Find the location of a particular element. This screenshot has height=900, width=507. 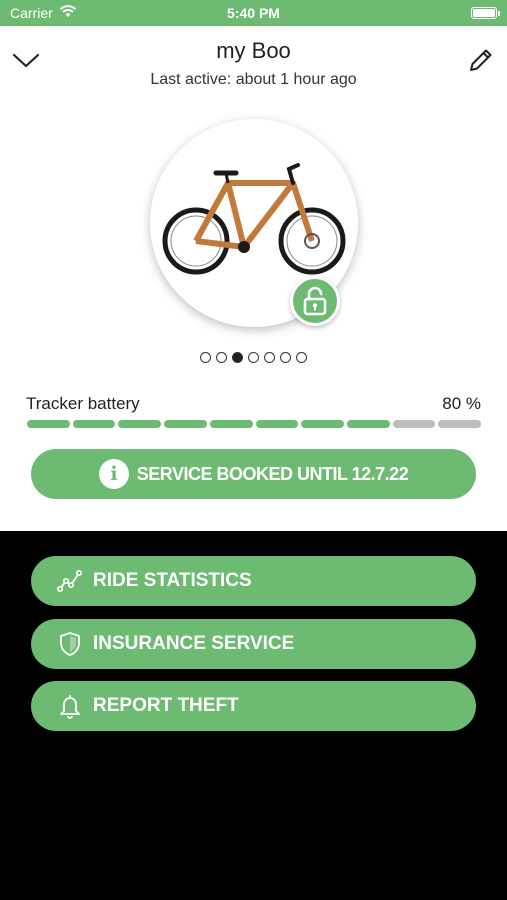

service-booked-label: SERVICE BOOKED UNTIL 12.7.22 is located at coordinates (272, 473).